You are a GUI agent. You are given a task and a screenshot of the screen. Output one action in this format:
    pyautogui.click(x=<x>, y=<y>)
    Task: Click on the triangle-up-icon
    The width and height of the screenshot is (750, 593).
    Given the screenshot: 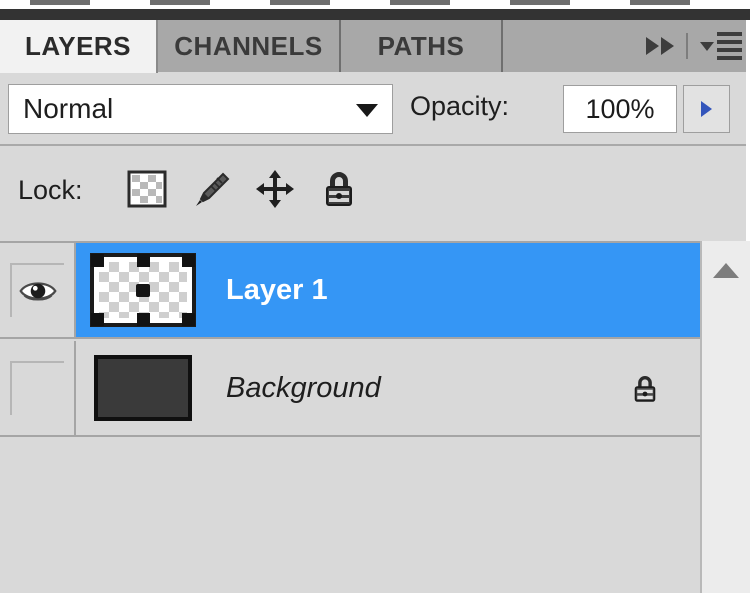 What is the action you would take?
    pyautogui.click(x=726, y=270)
    